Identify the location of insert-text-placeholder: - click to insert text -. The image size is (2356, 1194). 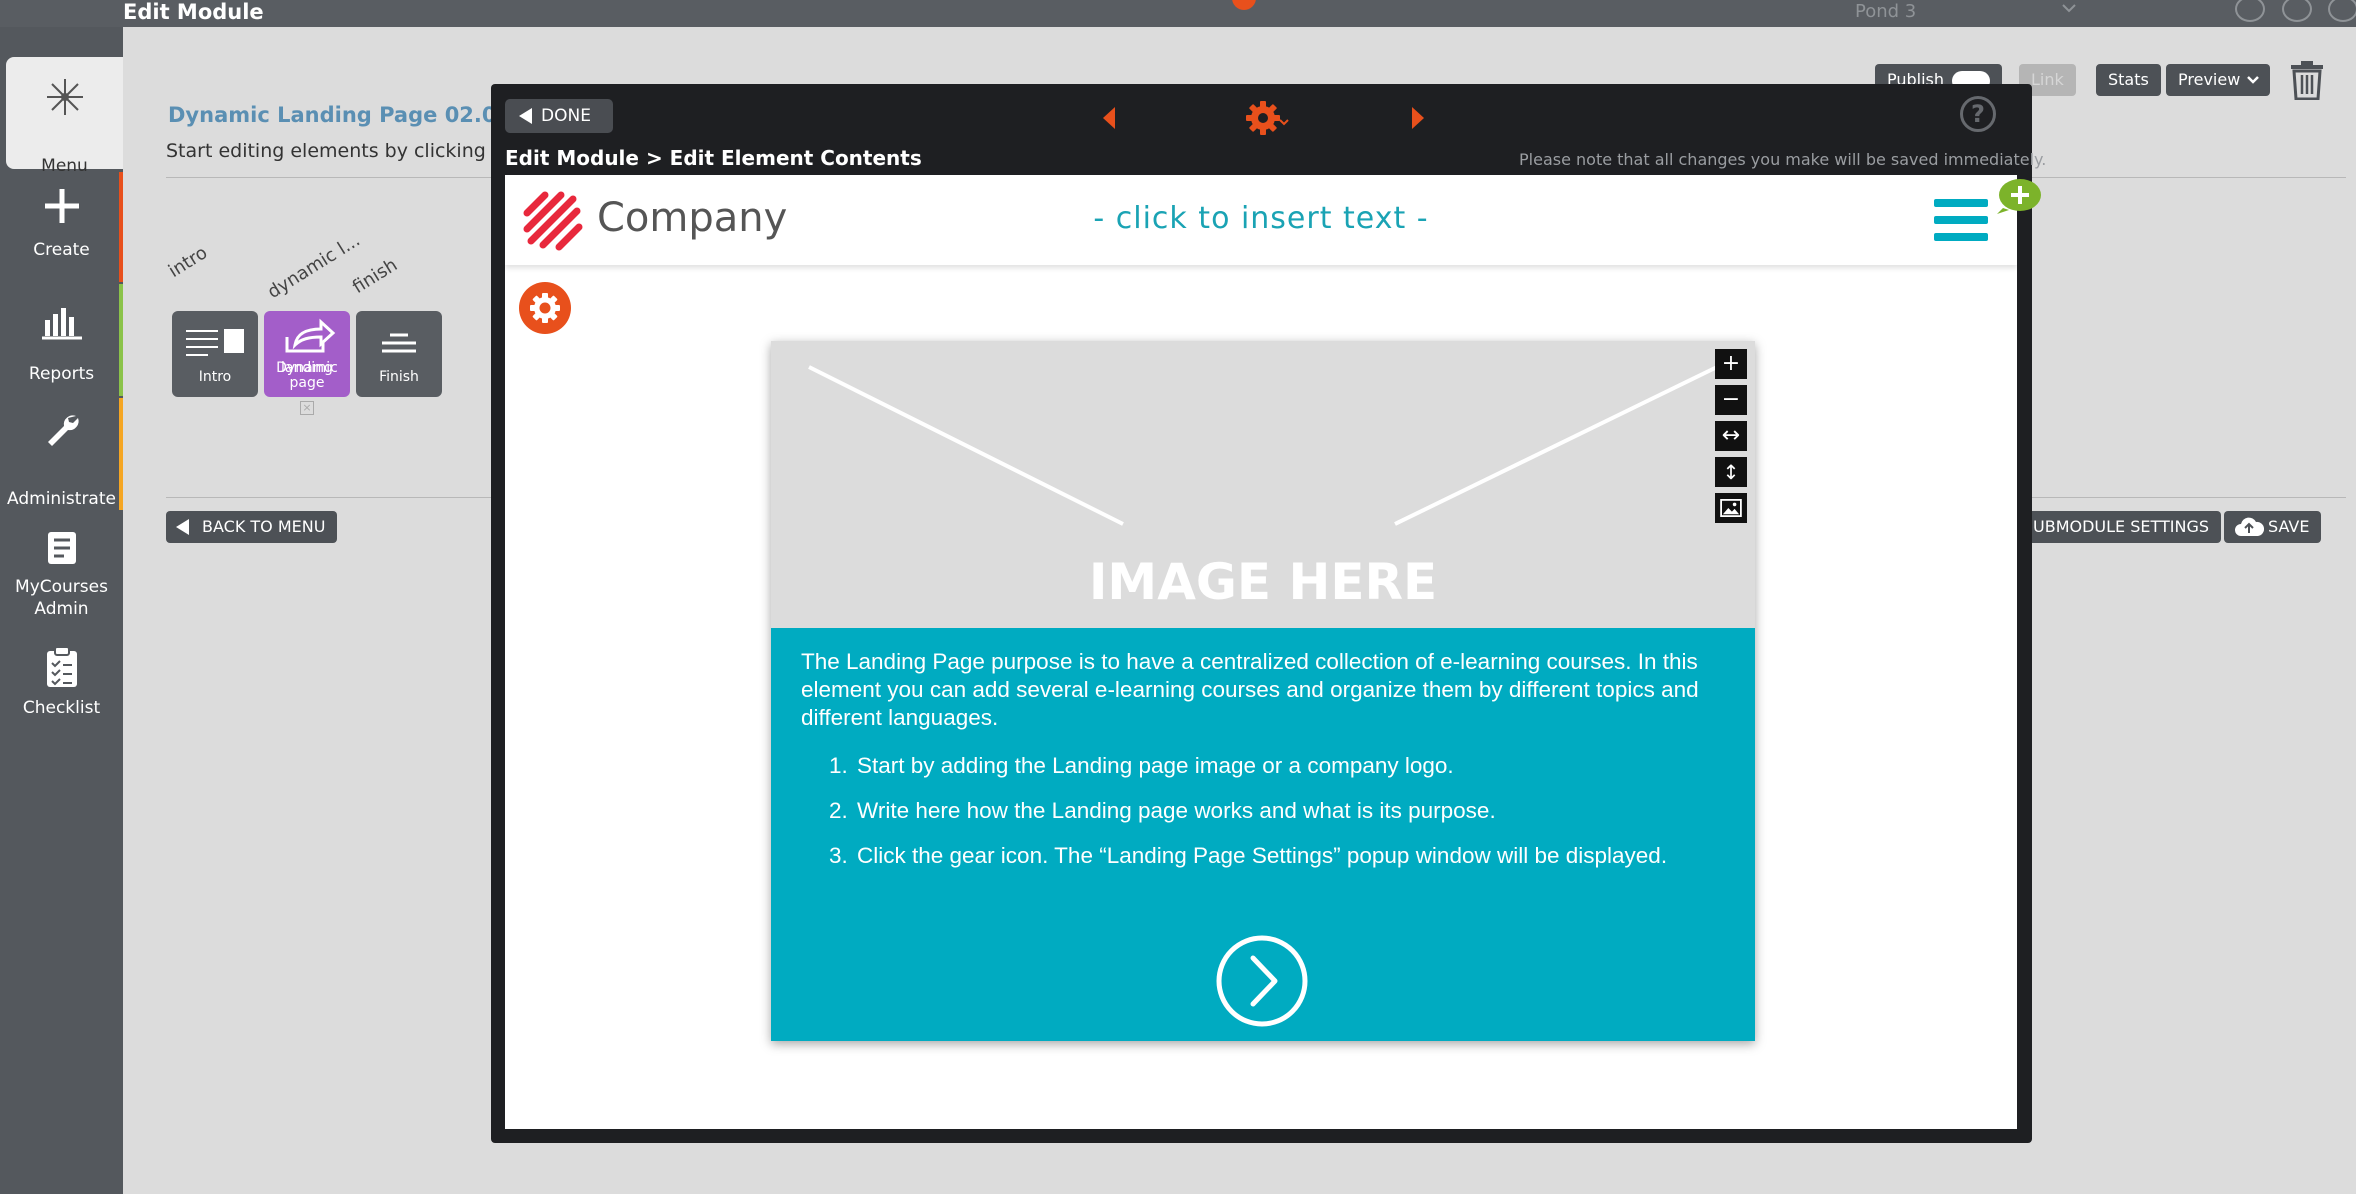
(1261, 218).